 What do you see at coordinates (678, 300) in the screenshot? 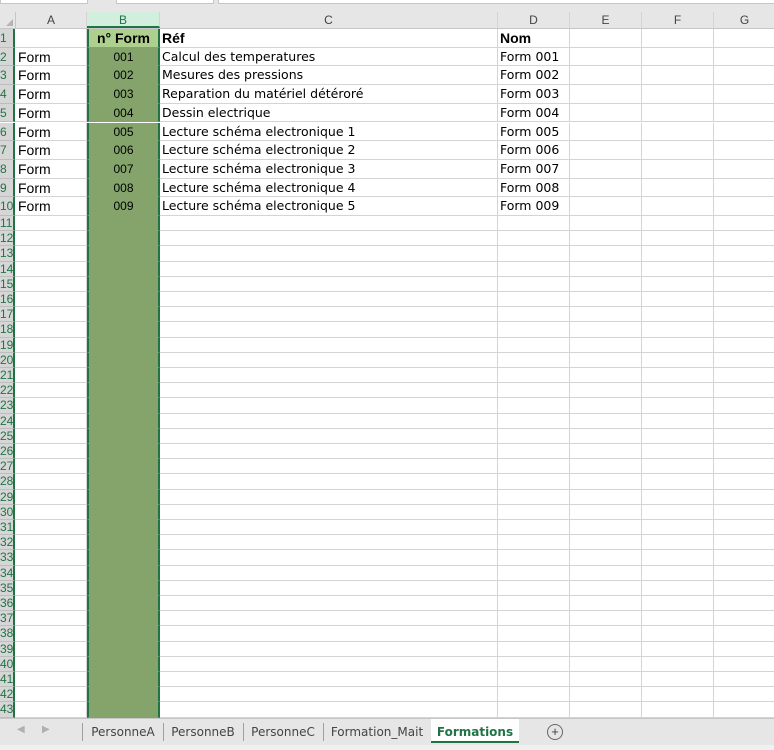
I see `cell-f16` at bounding box center [678, 300].